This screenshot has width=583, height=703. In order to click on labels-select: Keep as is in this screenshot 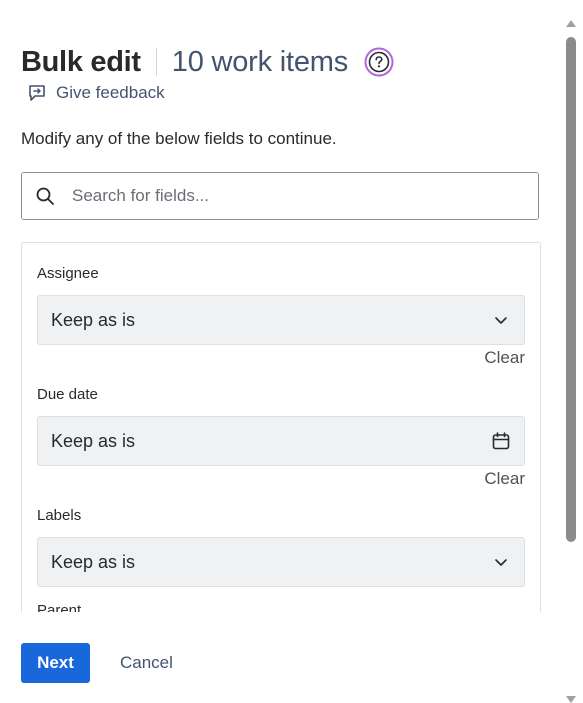, I will do `click(281, 562)`.